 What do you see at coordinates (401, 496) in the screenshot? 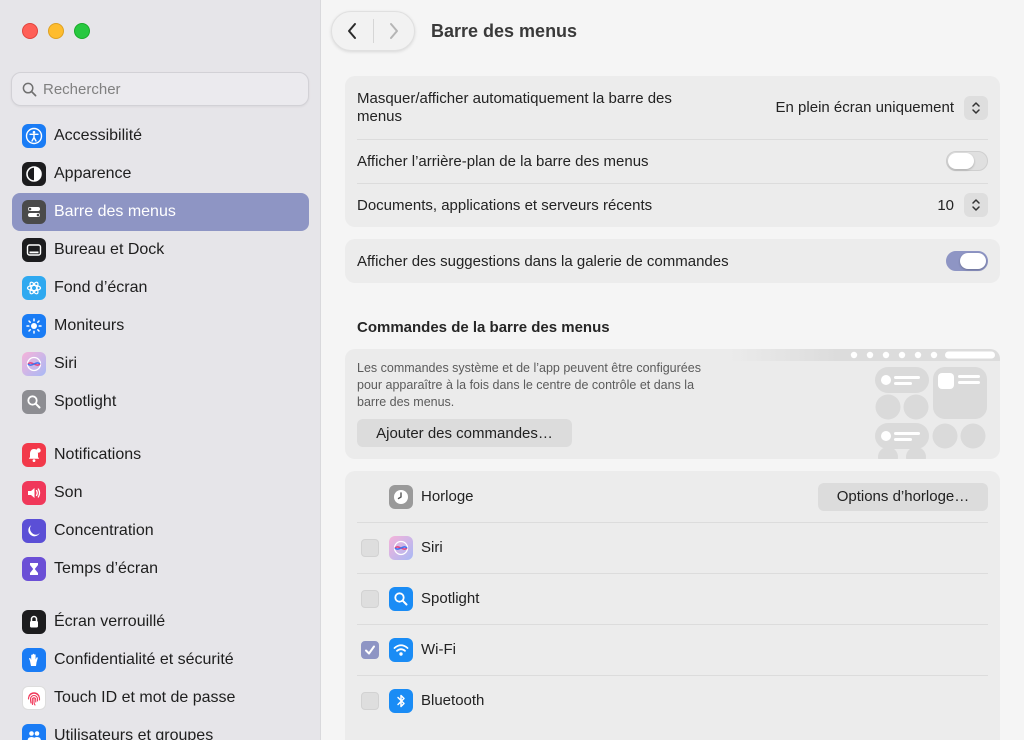
I see `clock-icon` at bounding box center [401, 496].